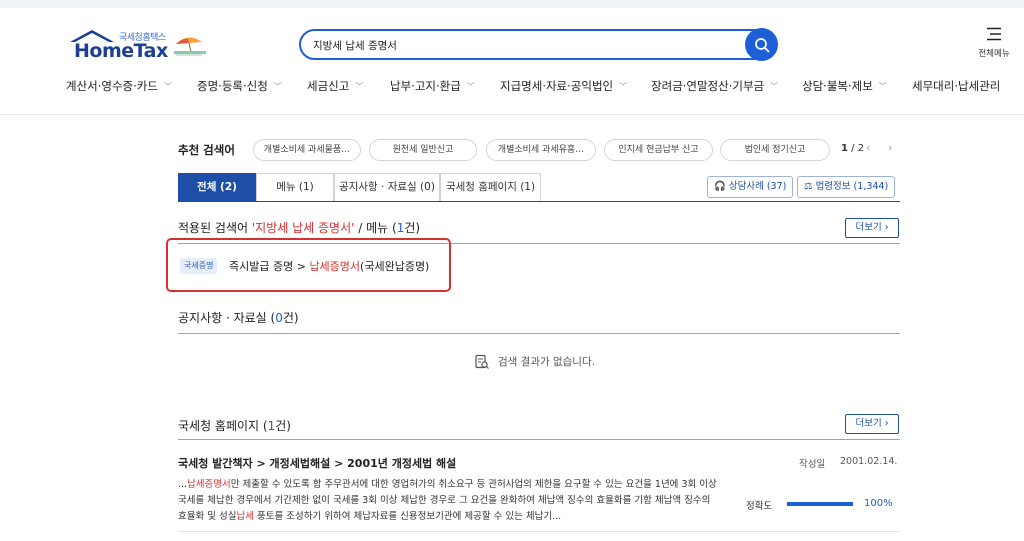  I want to click on nav-item-consult: 상담·불복·제보 ﹀, so click(844, 86).